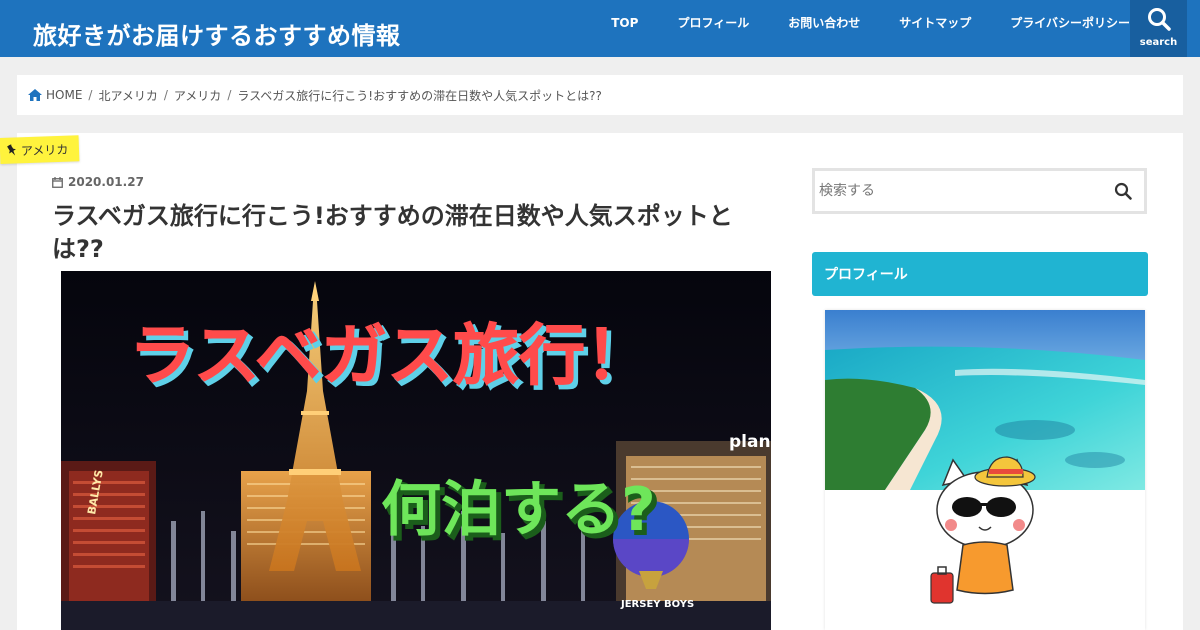 The height and width of the screenshot is (630, 1200). I want to click on category-label: アメリカ, so click(40, 149).